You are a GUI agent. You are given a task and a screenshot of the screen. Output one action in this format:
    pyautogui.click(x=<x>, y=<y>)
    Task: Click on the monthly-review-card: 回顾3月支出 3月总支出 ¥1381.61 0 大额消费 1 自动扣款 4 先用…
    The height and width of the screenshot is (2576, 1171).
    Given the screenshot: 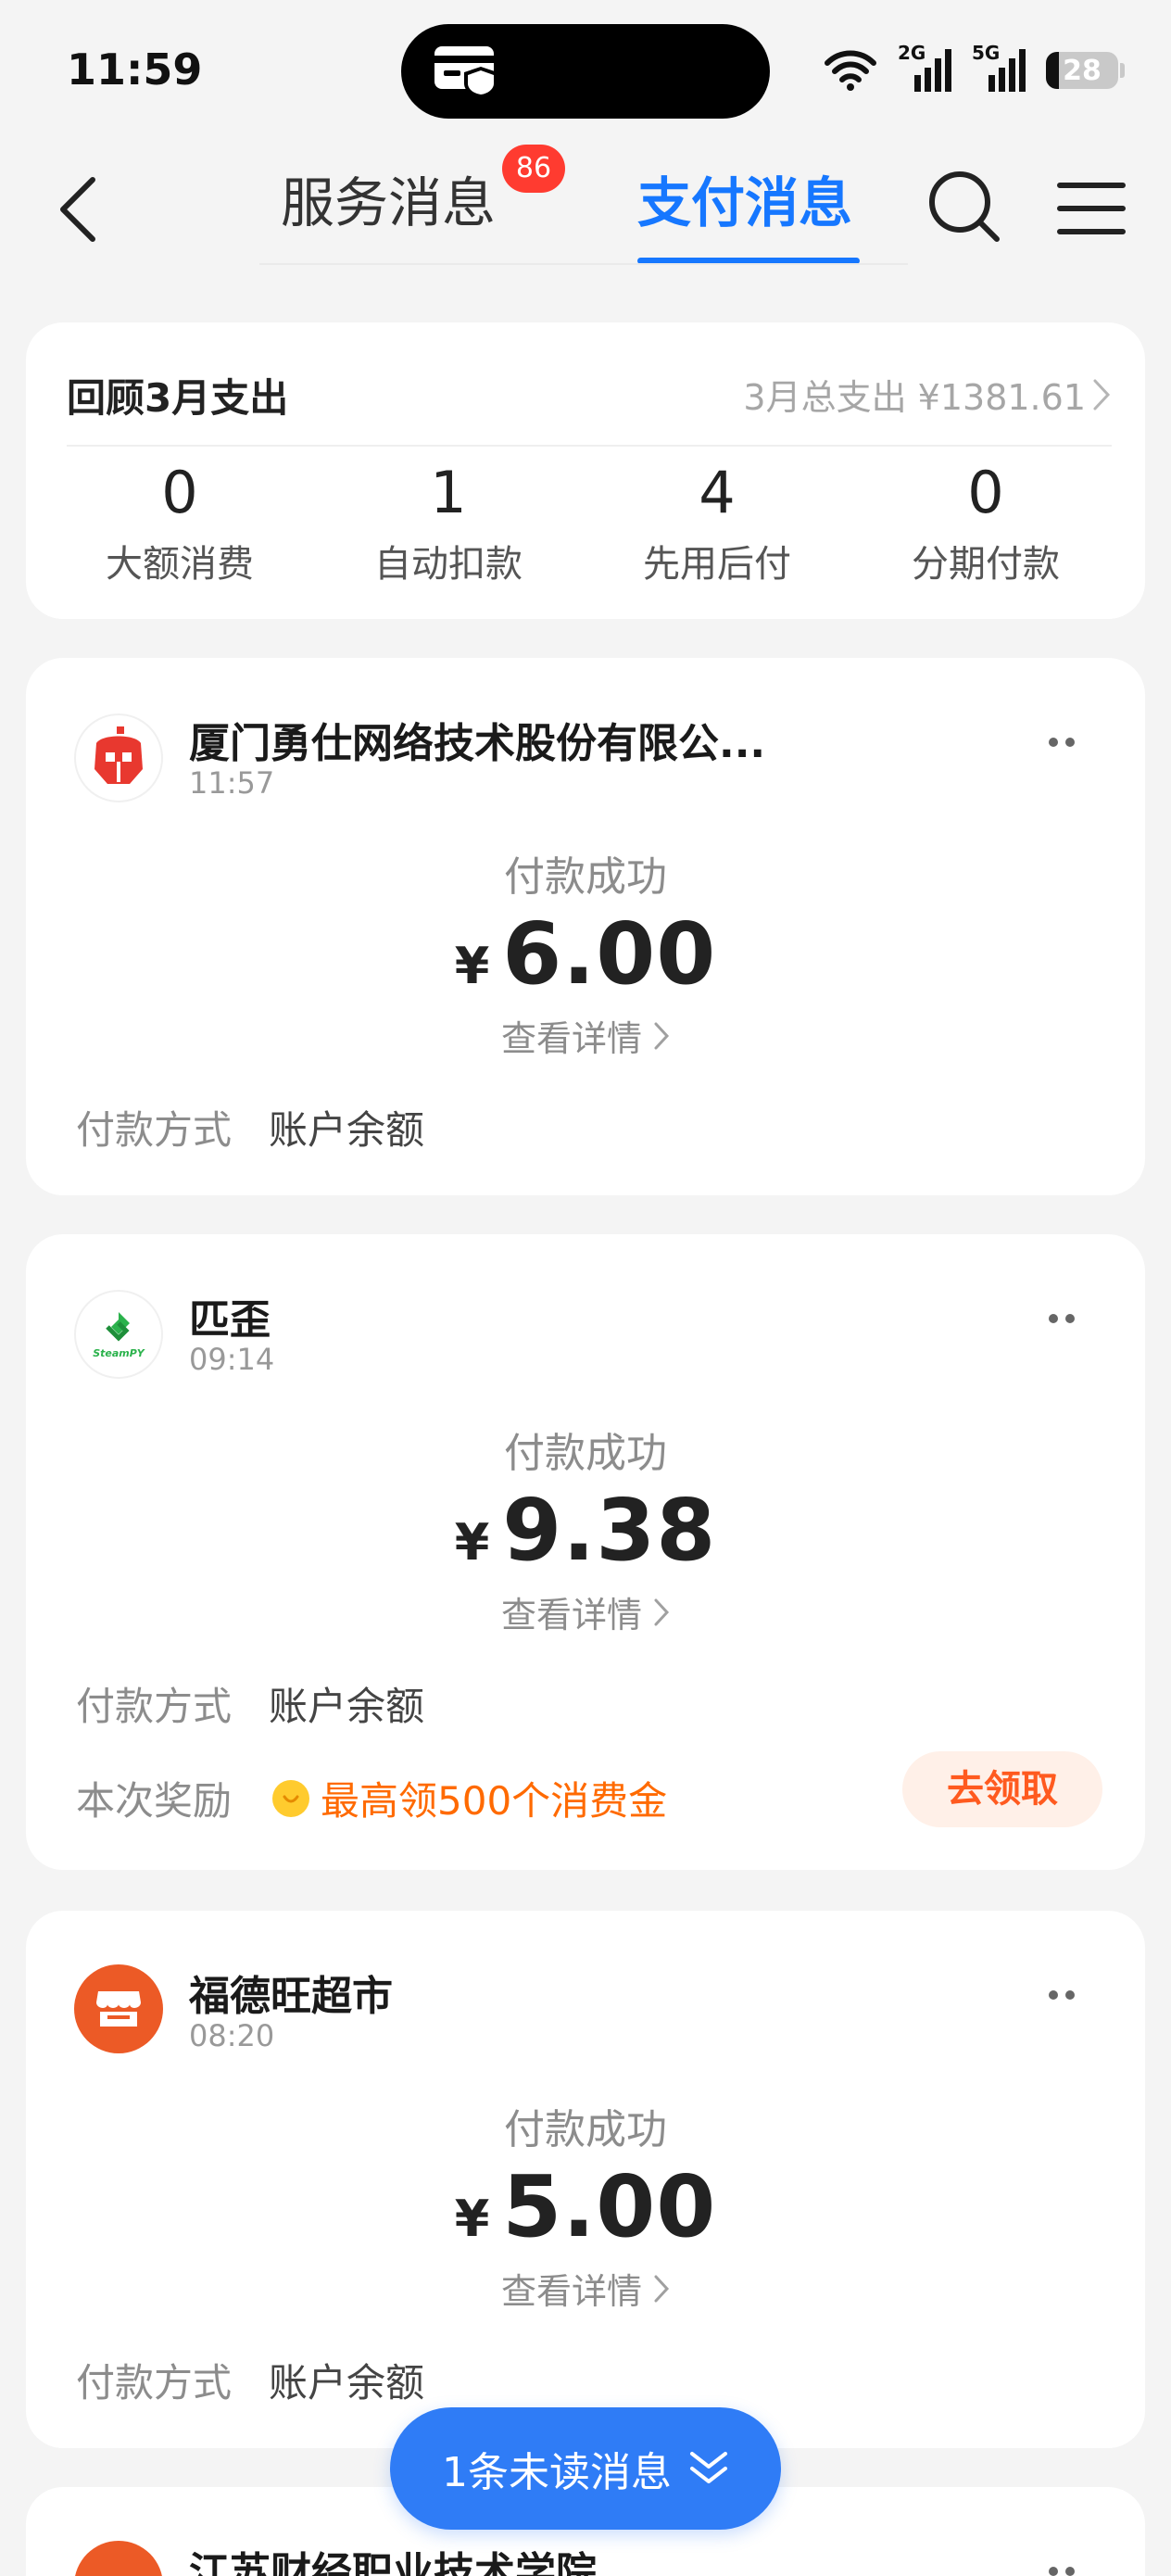 What is the action you would take?
    pyautogui.click(x=585, y=470)
    